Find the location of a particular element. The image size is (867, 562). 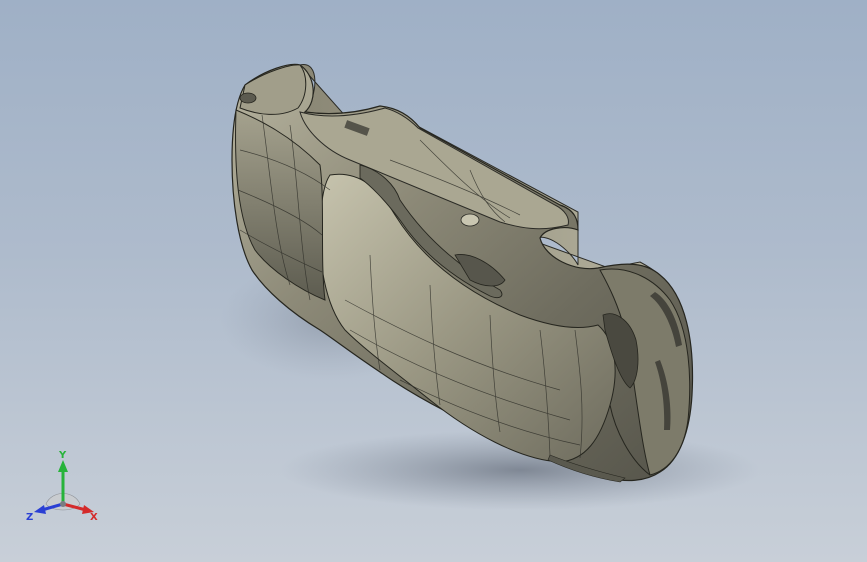

z-axis-label: Z is located at coordinates (29, 517).